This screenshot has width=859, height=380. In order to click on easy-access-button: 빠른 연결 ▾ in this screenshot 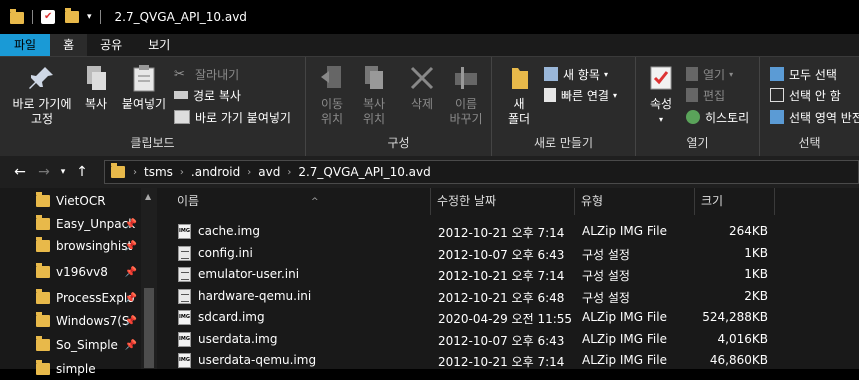, I will do `click(580, 95)`.